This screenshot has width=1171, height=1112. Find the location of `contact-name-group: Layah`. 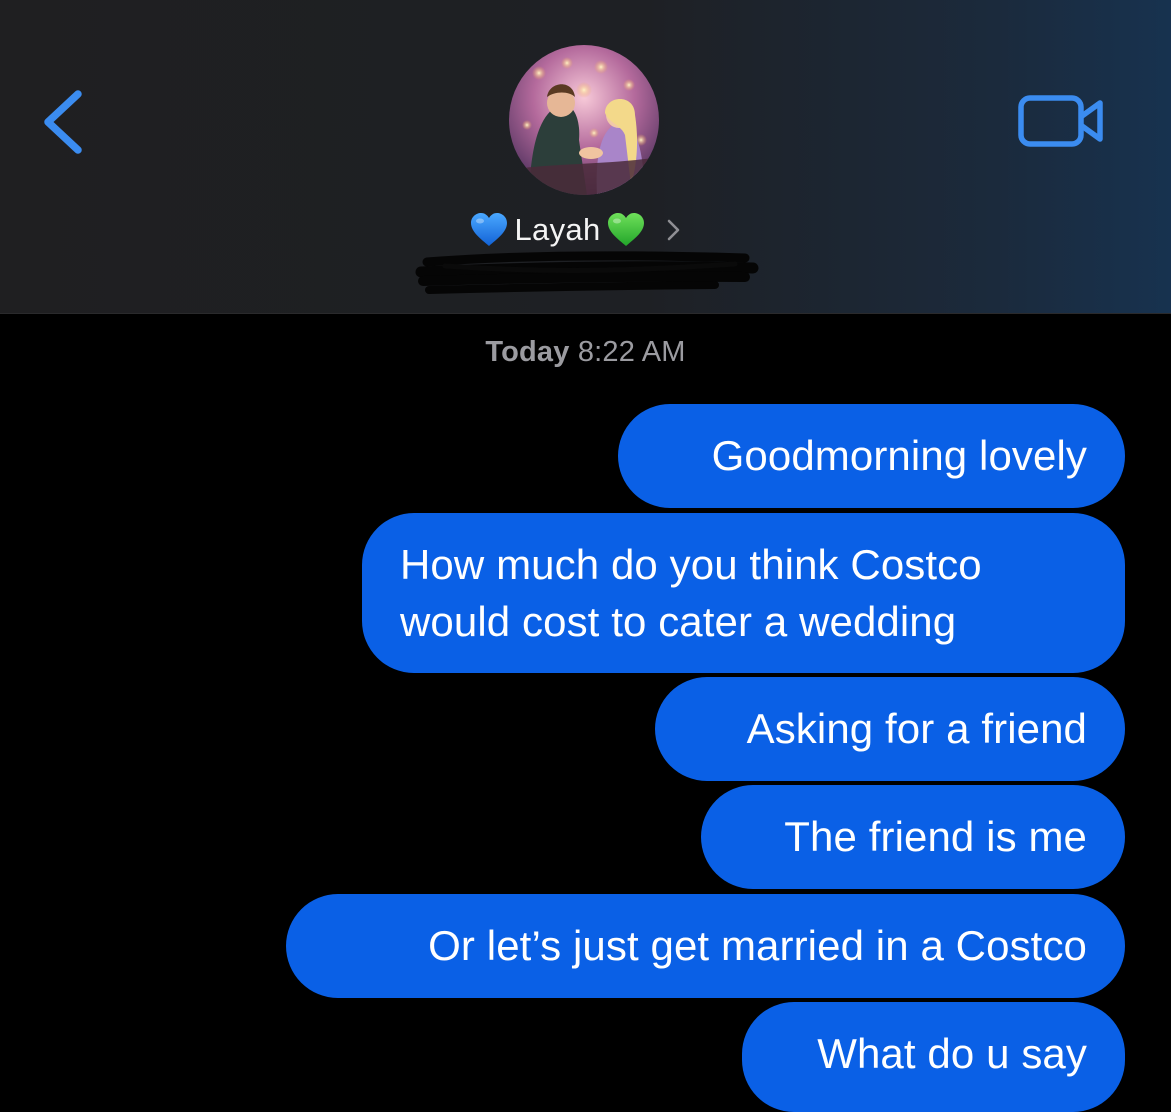

contact-name-group: Layah is located at coordinates (577, 230).